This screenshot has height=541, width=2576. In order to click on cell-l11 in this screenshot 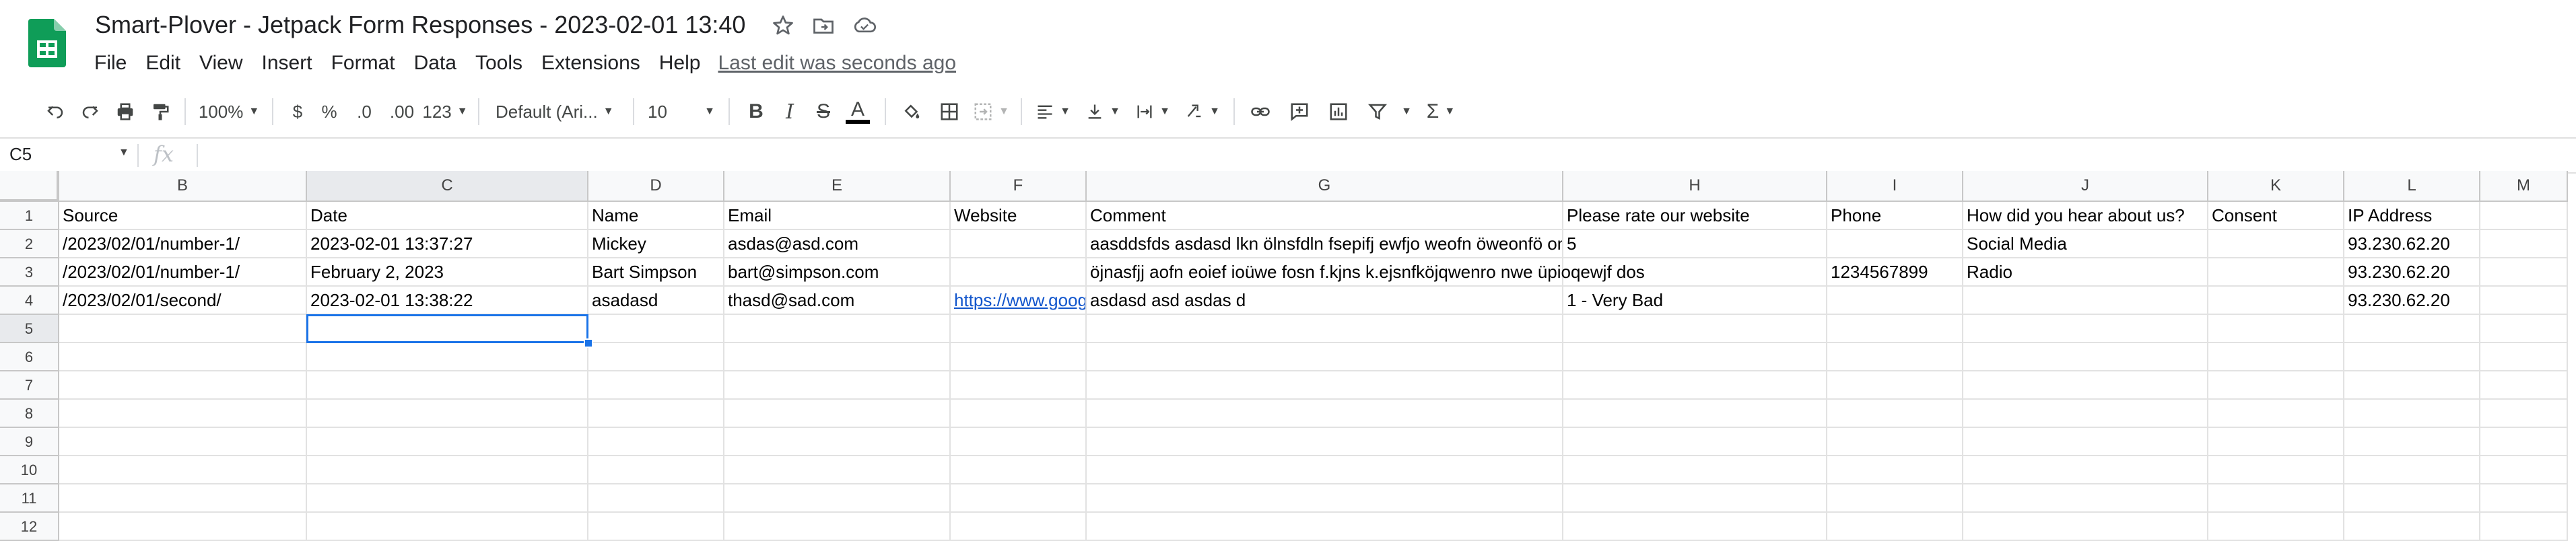, I will do `click(2412, 498)`.